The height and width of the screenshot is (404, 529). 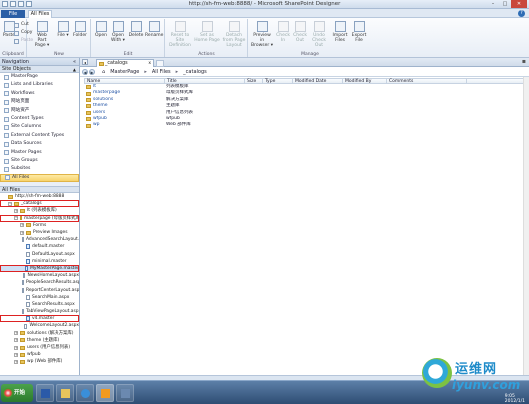 What do you see at coordinates (39, 85) in the screenshot?
I see `site-object-item: Lists and Libraries` at bounding box center [39, 85].